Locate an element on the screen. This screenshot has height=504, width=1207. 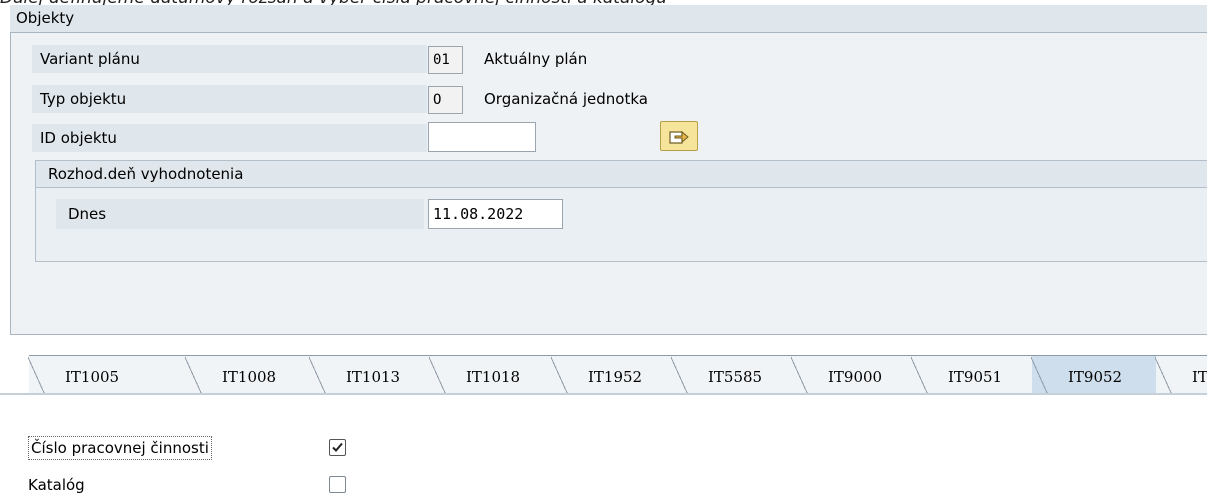
tab-it1008: IT1008 is located at coordinates (248, 375).